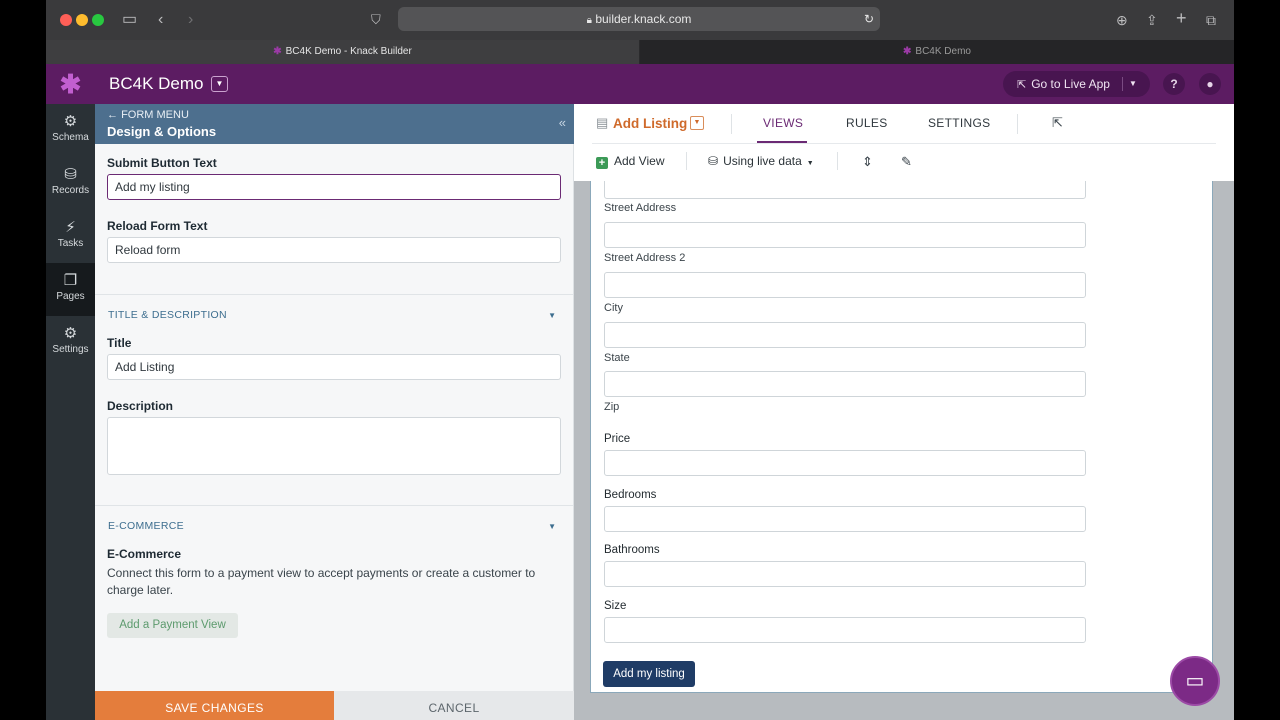  What do you see at coordinates (144, 554) in the screenshot?
I see `ecommerce-label: E-Commerce` at bounding box center [144, 554].